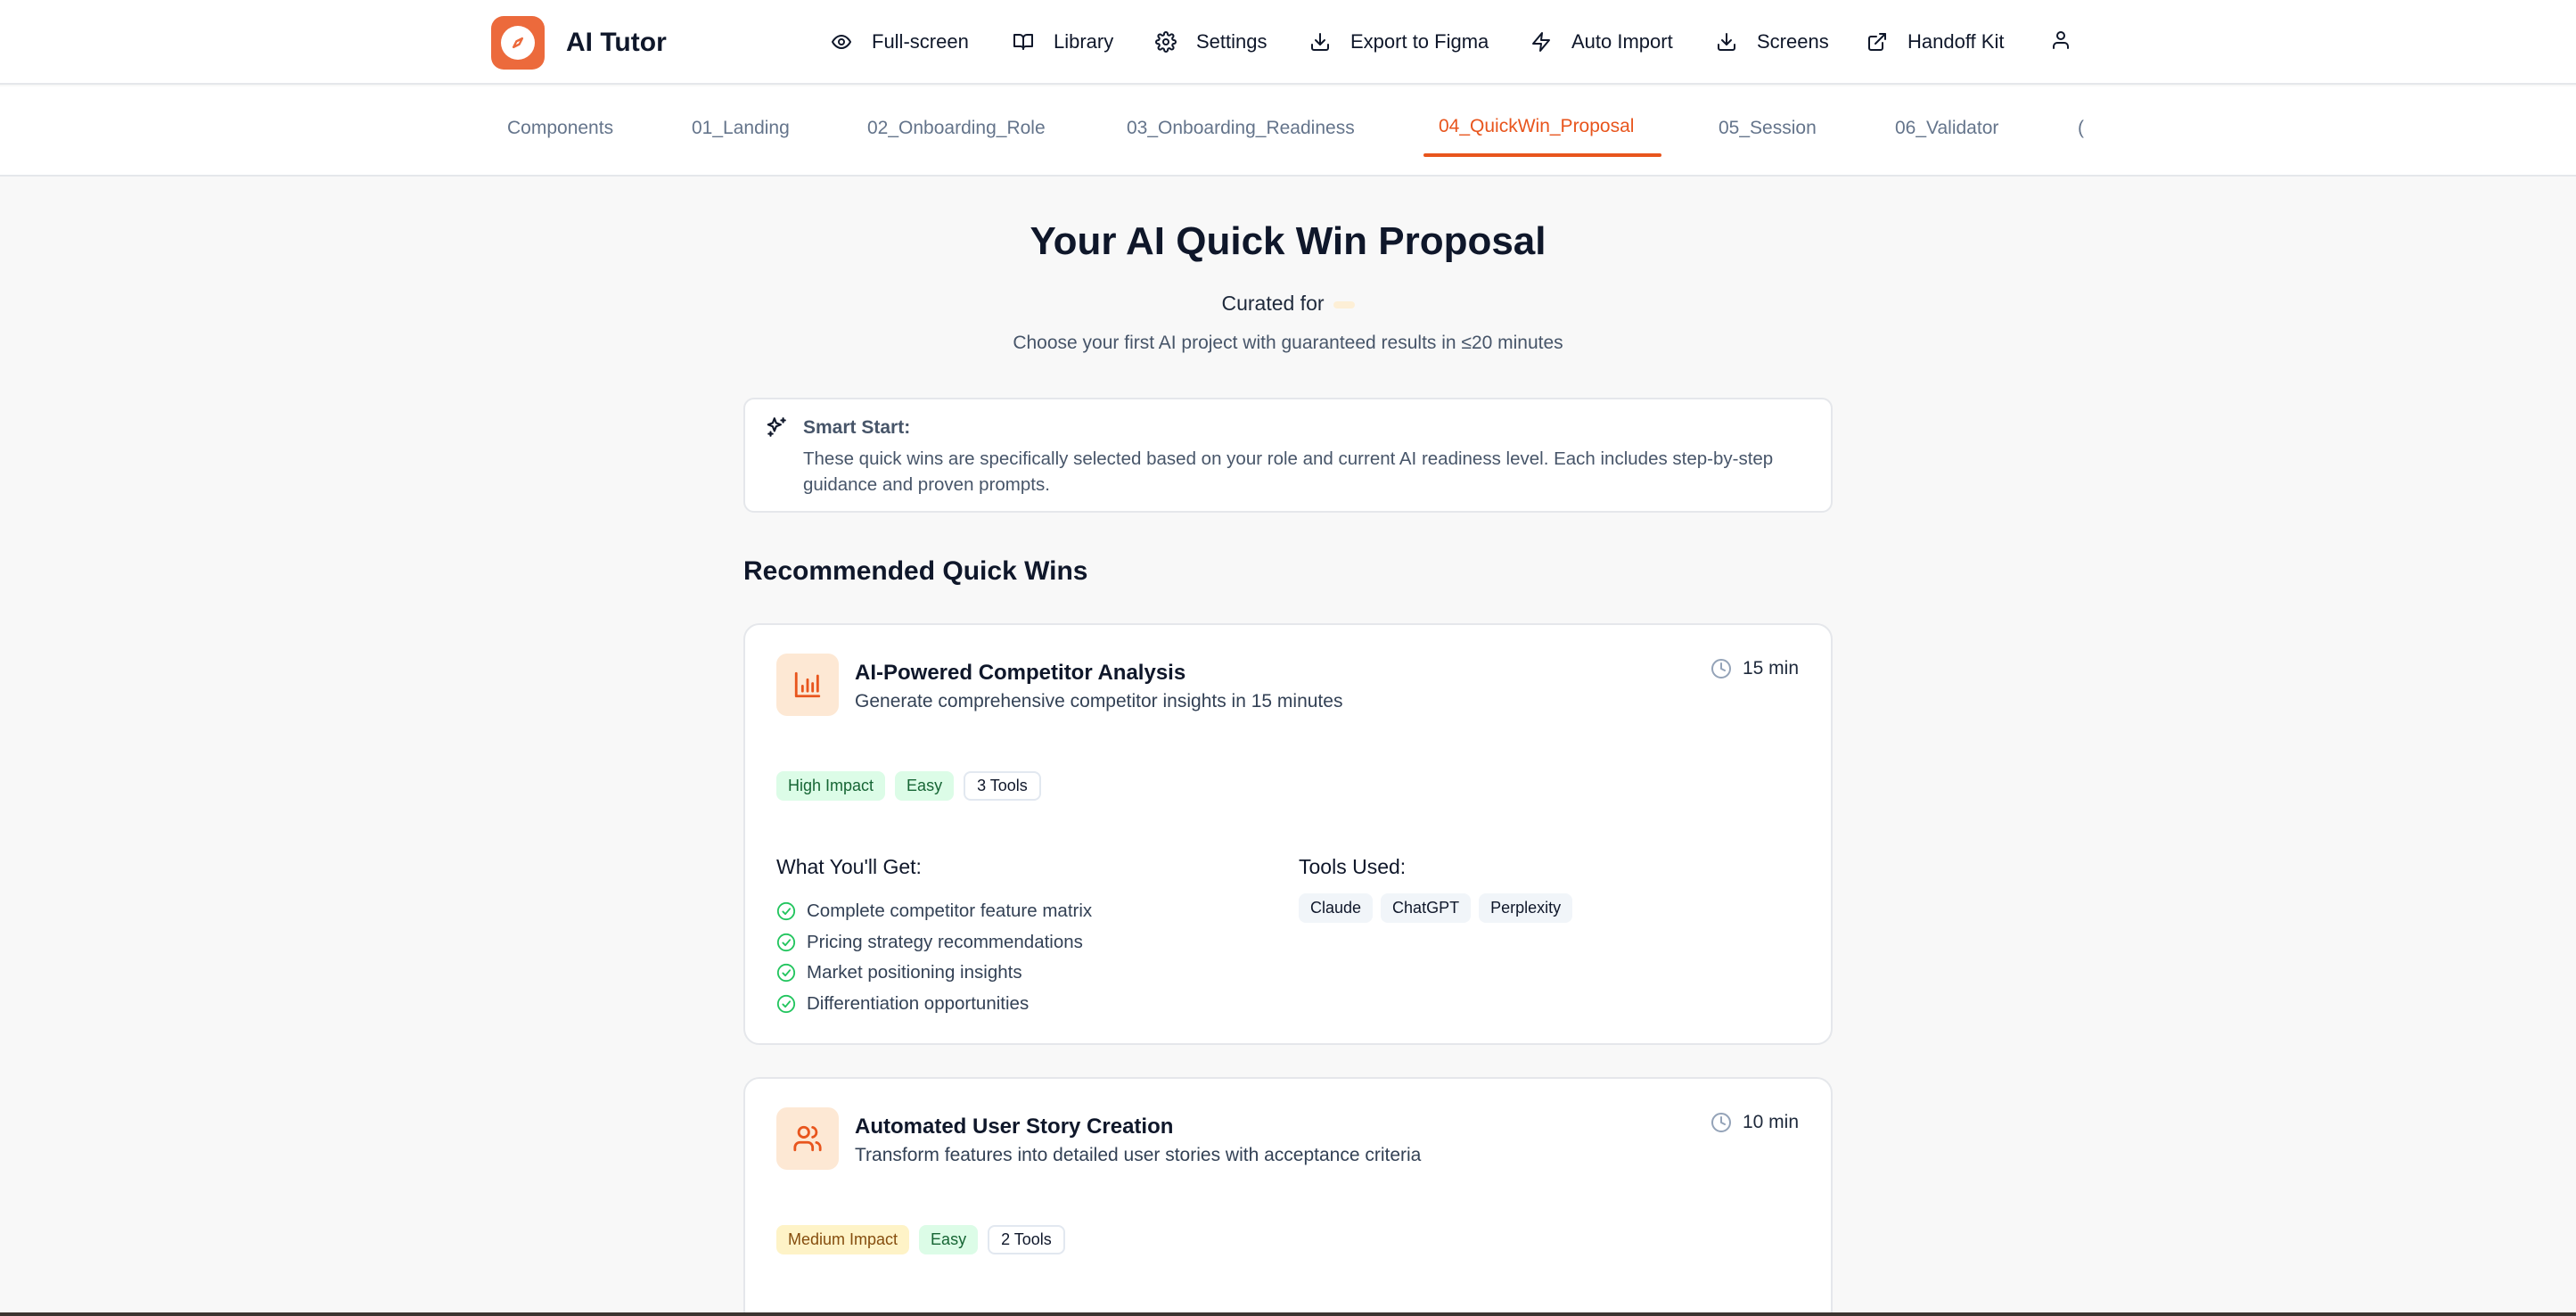 This screenshot has width=2576, height=1316. I want to click on book-icon, so click(1023, 42).